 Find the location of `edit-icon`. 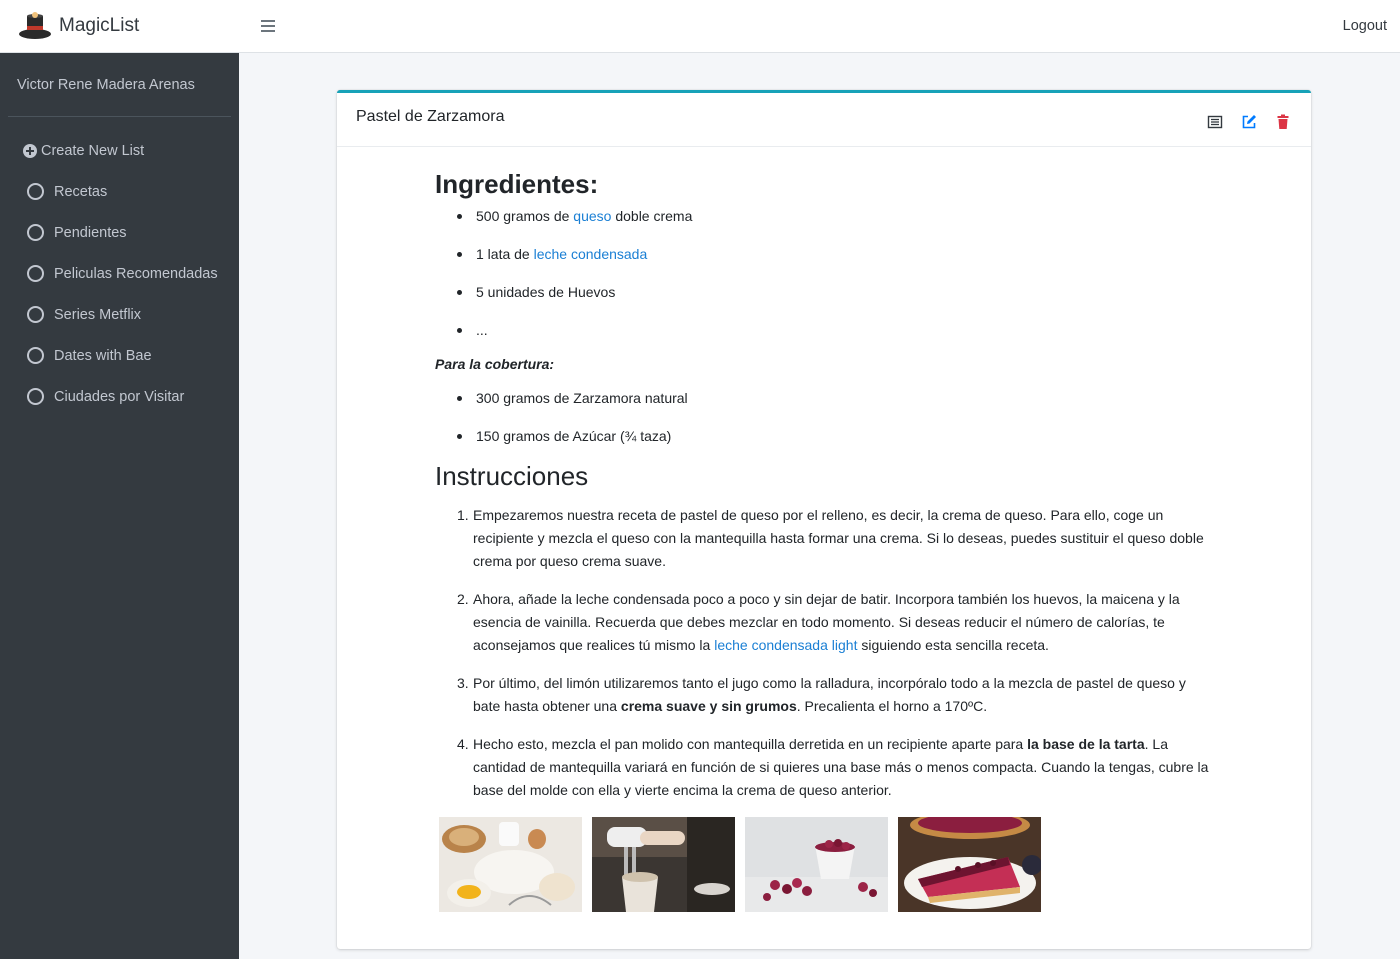

edit-icon is located at coordinates (1249, 122).